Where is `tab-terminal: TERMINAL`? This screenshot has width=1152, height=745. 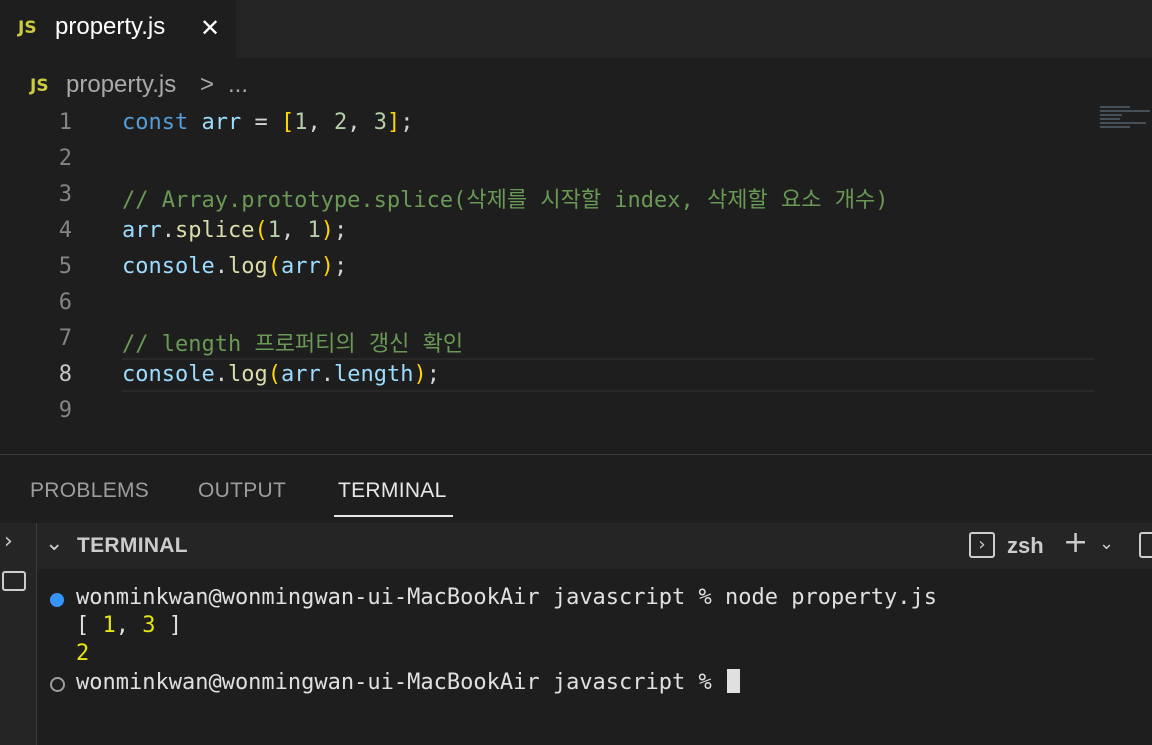 tab-terminal: TERMINAL is located at coordinates (392, 491).